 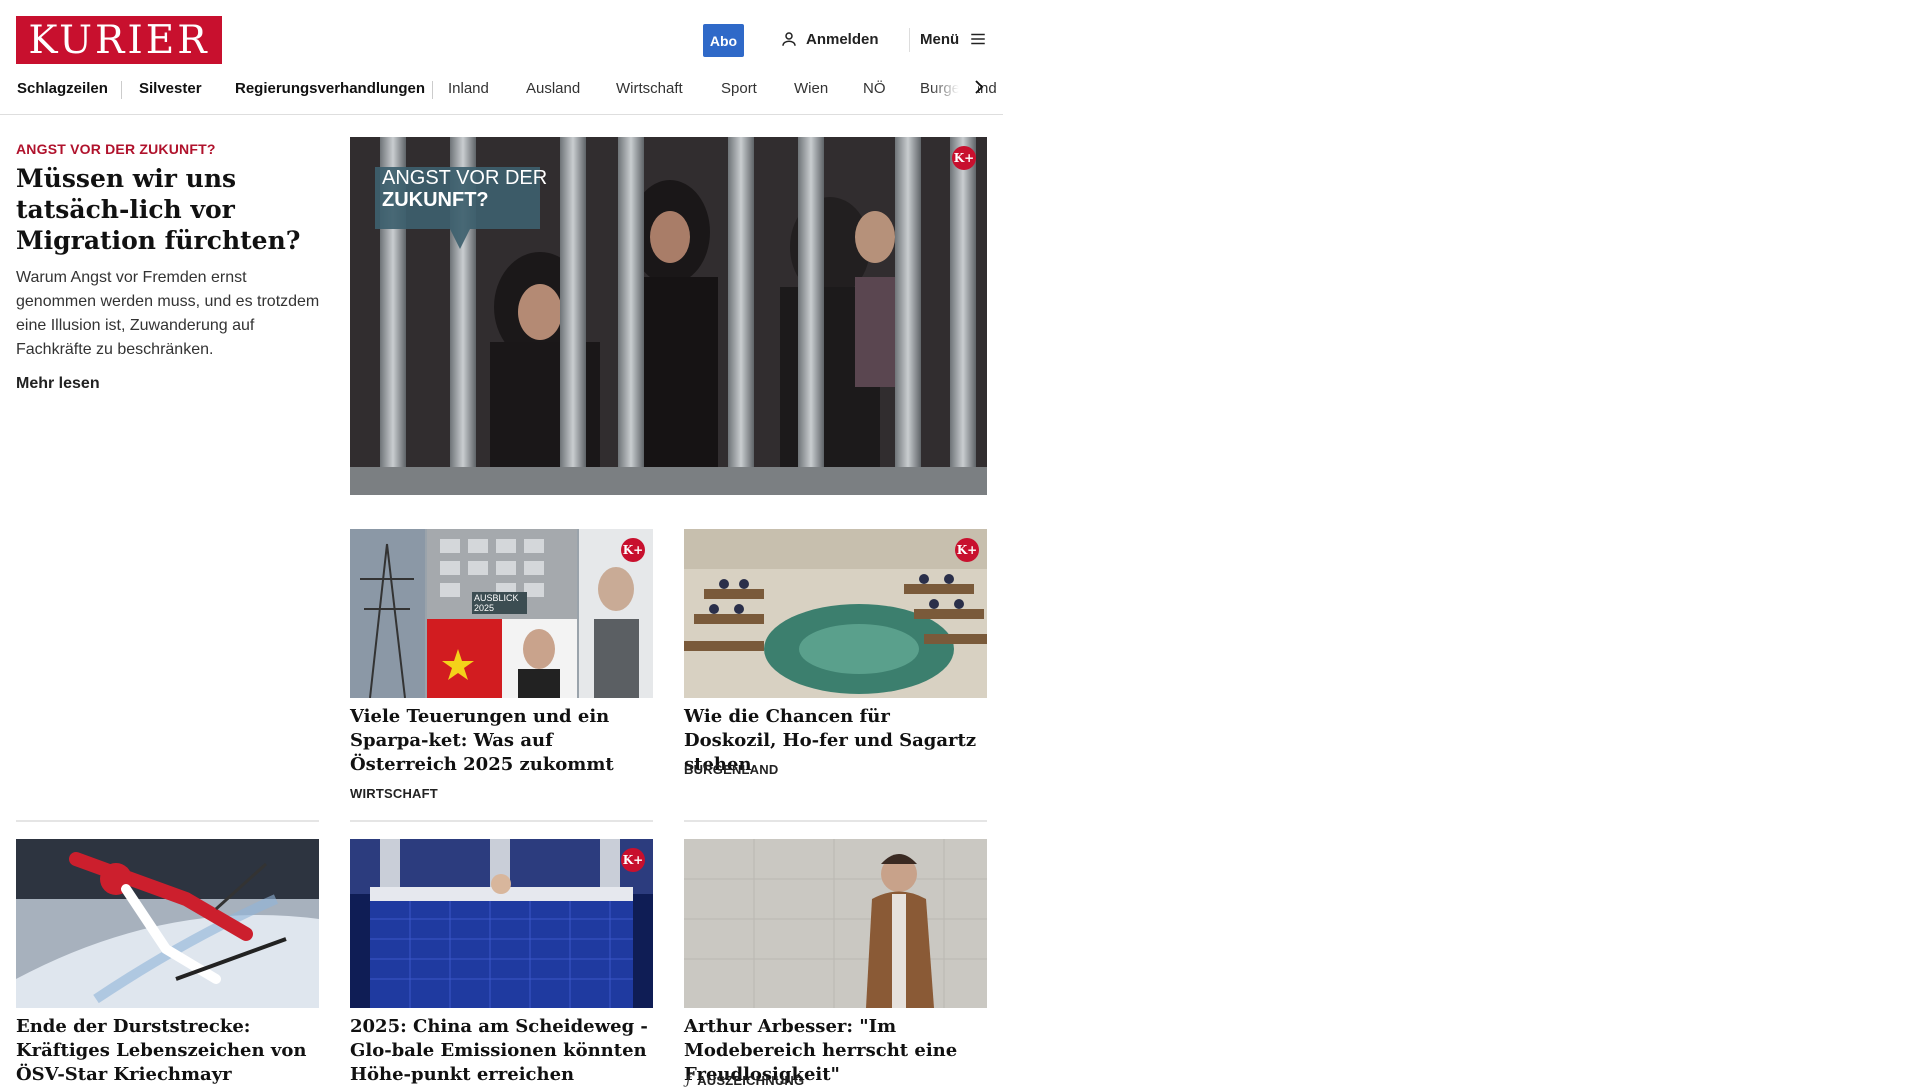 I want to click on card-category-auszeichnung: AUSZEICHNUNG, so click(x=751, y=1080).